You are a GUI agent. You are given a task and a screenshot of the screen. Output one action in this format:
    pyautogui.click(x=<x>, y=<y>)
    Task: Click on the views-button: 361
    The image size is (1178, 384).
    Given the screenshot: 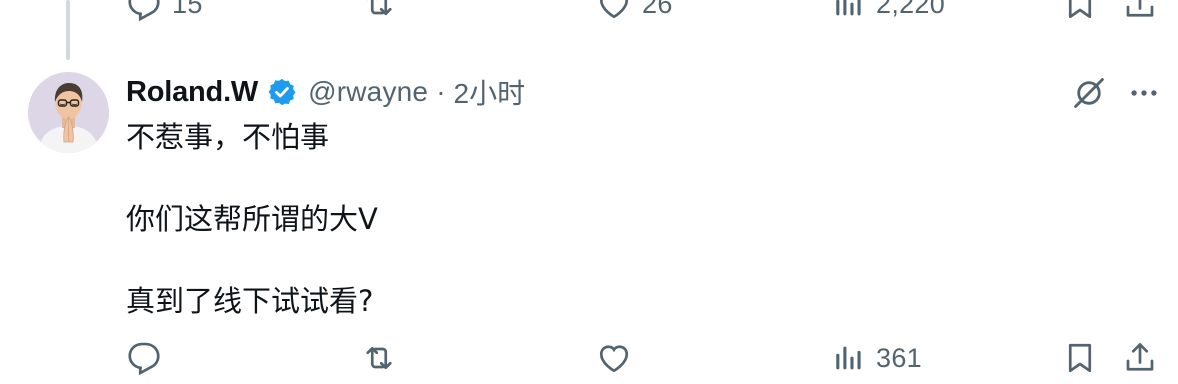 What is the action you would take?
    pyautogui.click(x=877, y=358)
    